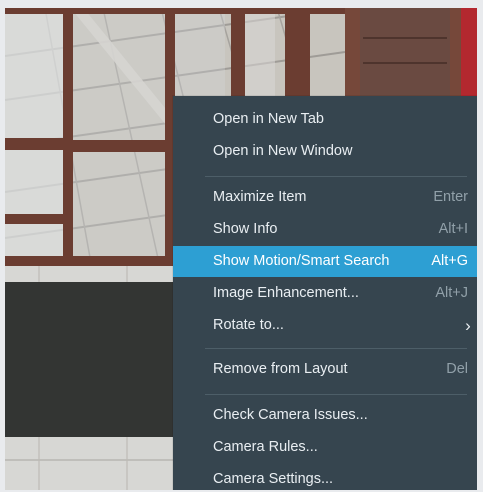 The width and height of the screenshot is (483, 492). I want to click on menu-item-shortcut: Alt+G, so click(449, 261).